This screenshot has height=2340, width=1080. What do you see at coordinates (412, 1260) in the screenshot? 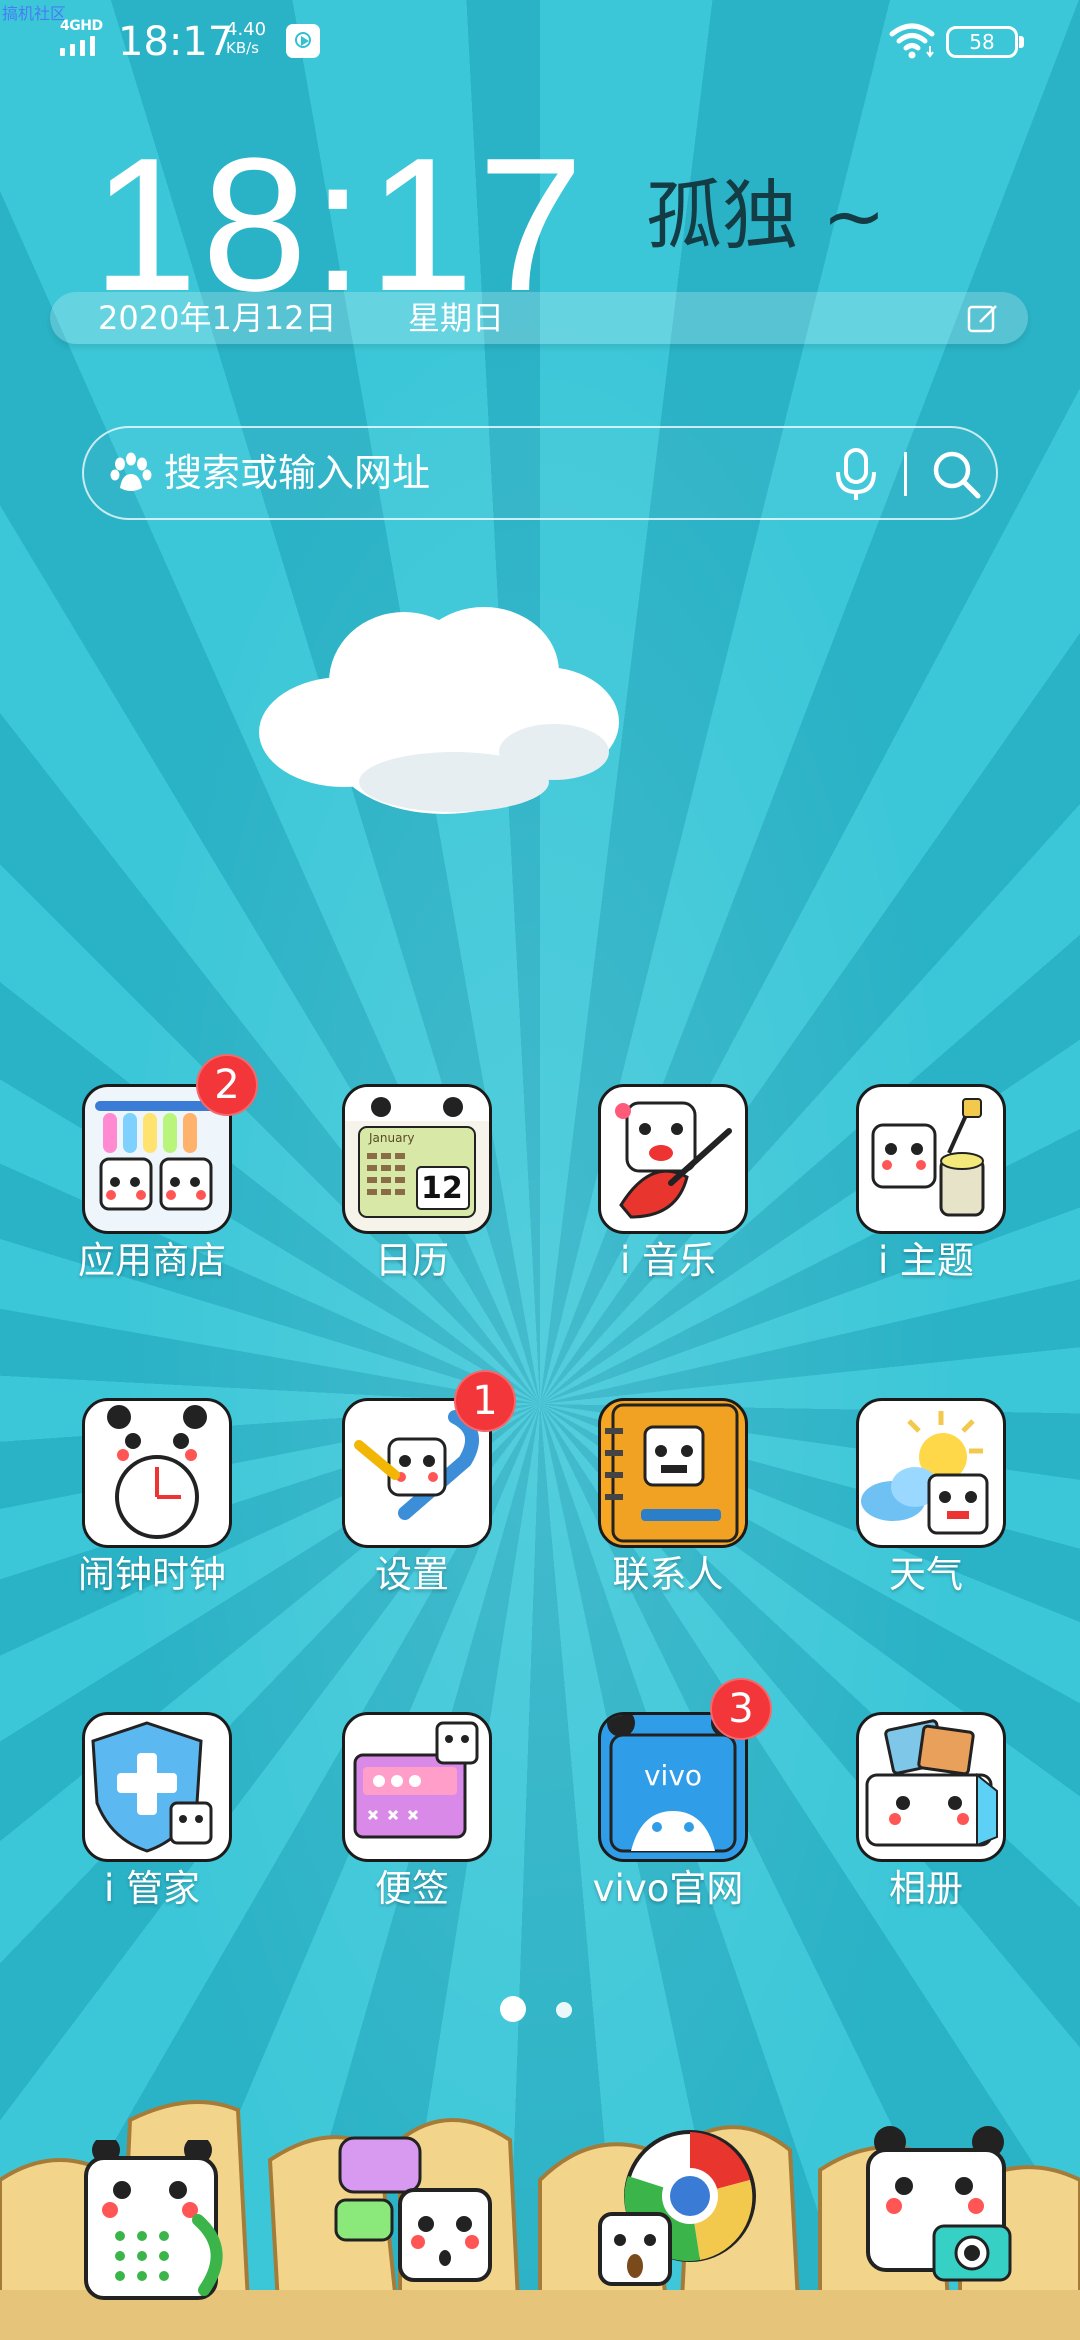
I see `app-label: 日历` at bounding box center [412, 1260].